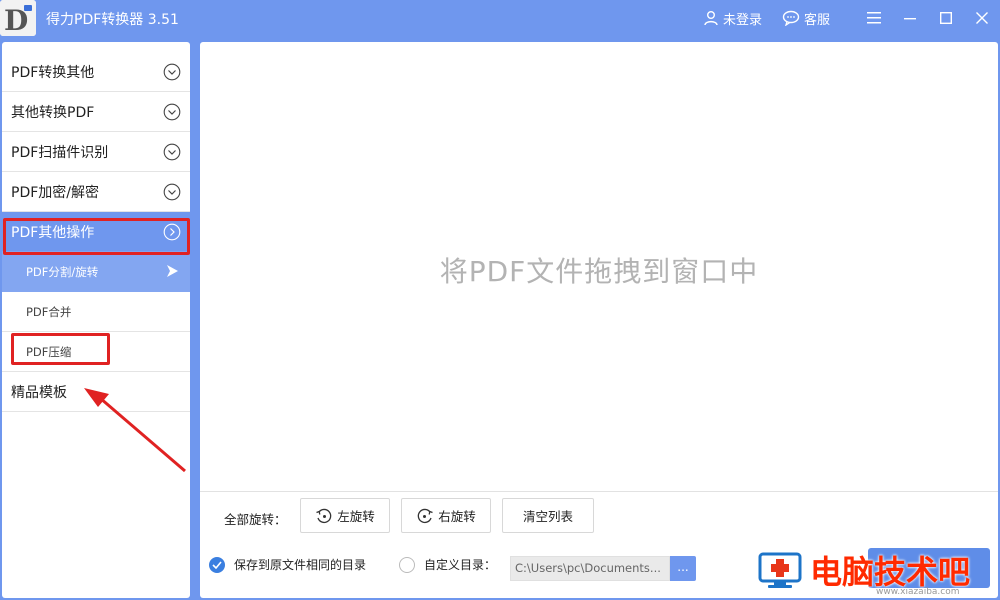  I want to click on sidebar-item-label: 精品模板, so click(39, 392).